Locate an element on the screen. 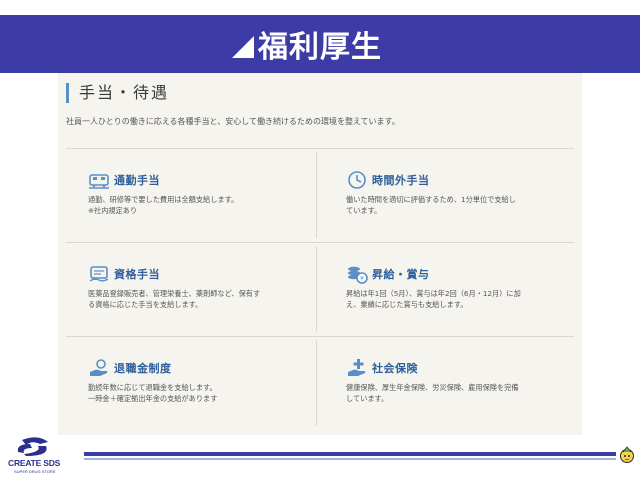 The width and height of the screenshot is (640, 480). clock-icon is located at coordinates (357, 180).